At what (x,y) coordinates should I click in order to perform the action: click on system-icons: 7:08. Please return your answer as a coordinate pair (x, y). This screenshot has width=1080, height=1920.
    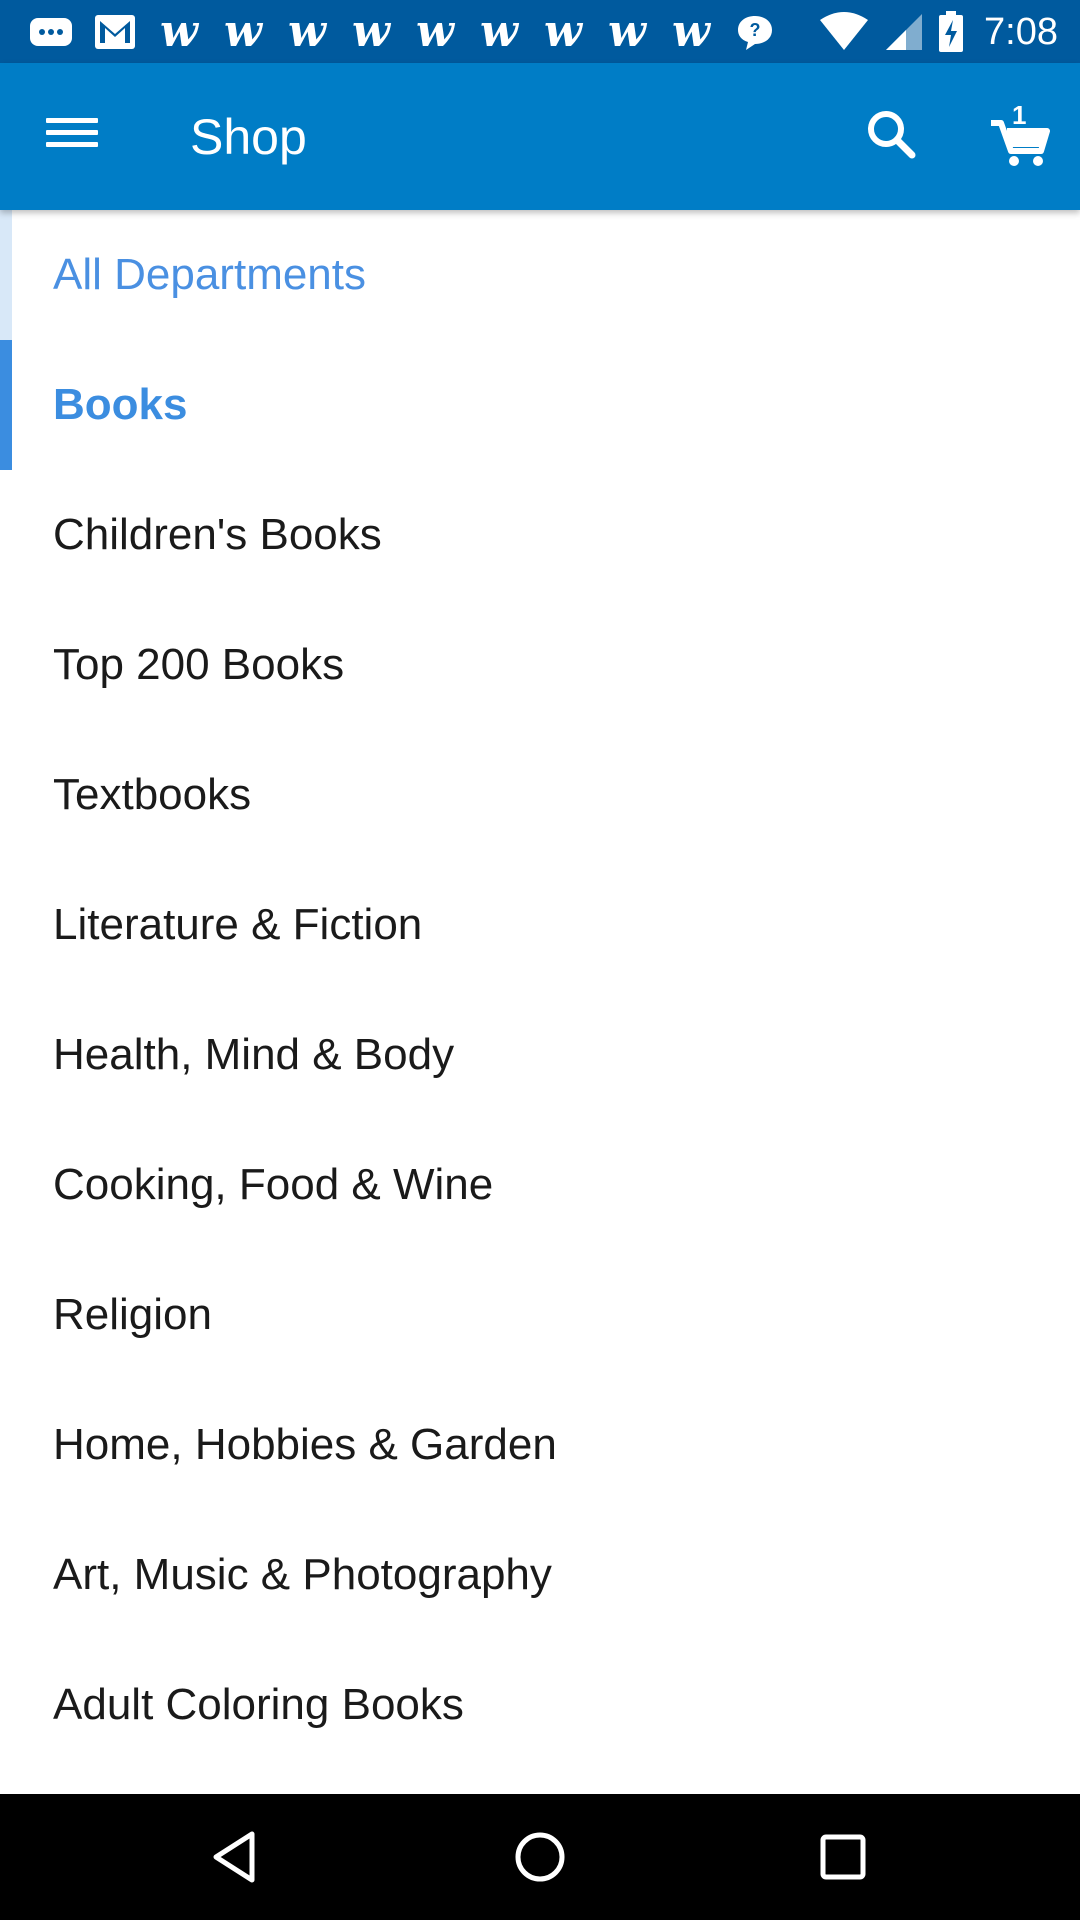
    Looking at the image, I should click on (938, 31).